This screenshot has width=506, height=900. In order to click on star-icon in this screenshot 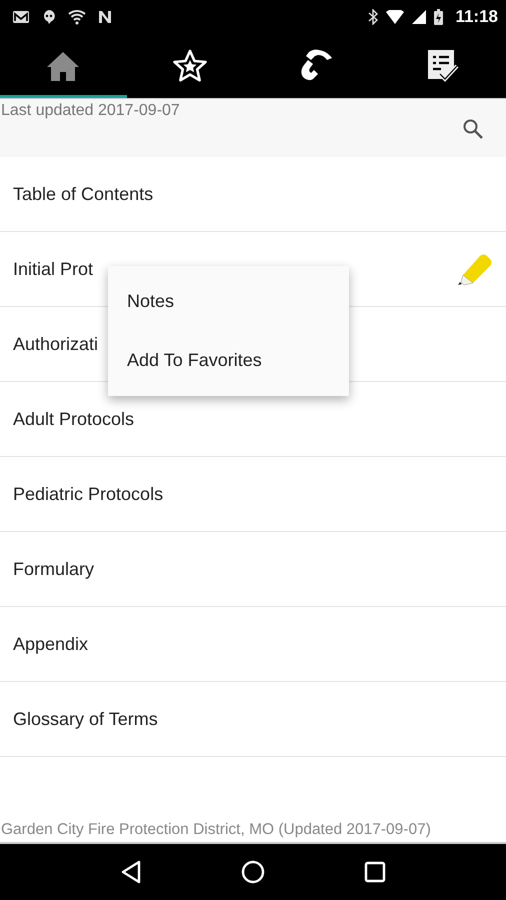, I will do `click(190, 65)`.